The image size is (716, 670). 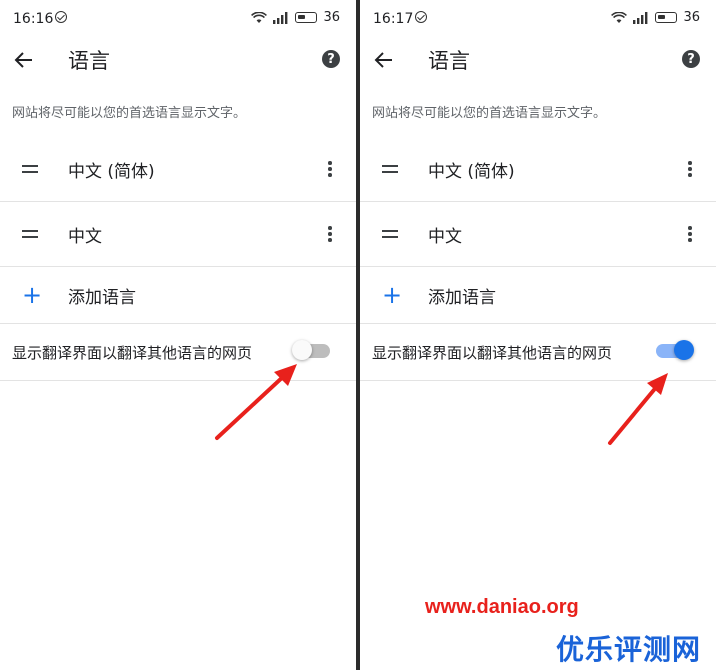 I want to click on status-time: 16:17, so click(x=393, y=19).